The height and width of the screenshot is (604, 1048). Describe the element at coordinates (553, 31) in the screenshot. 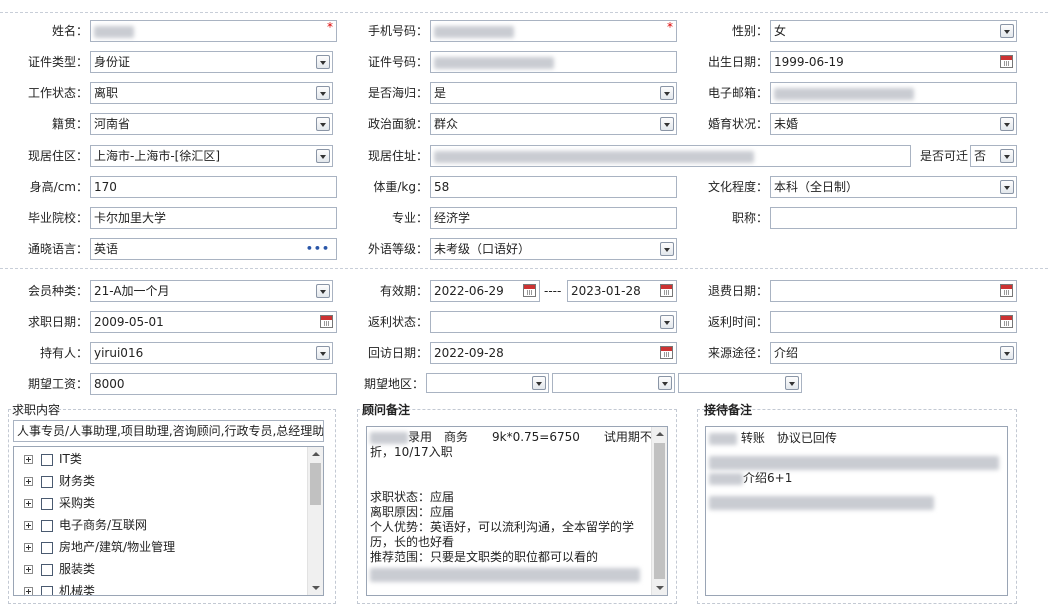

I see `mobile-field: *` at that location.